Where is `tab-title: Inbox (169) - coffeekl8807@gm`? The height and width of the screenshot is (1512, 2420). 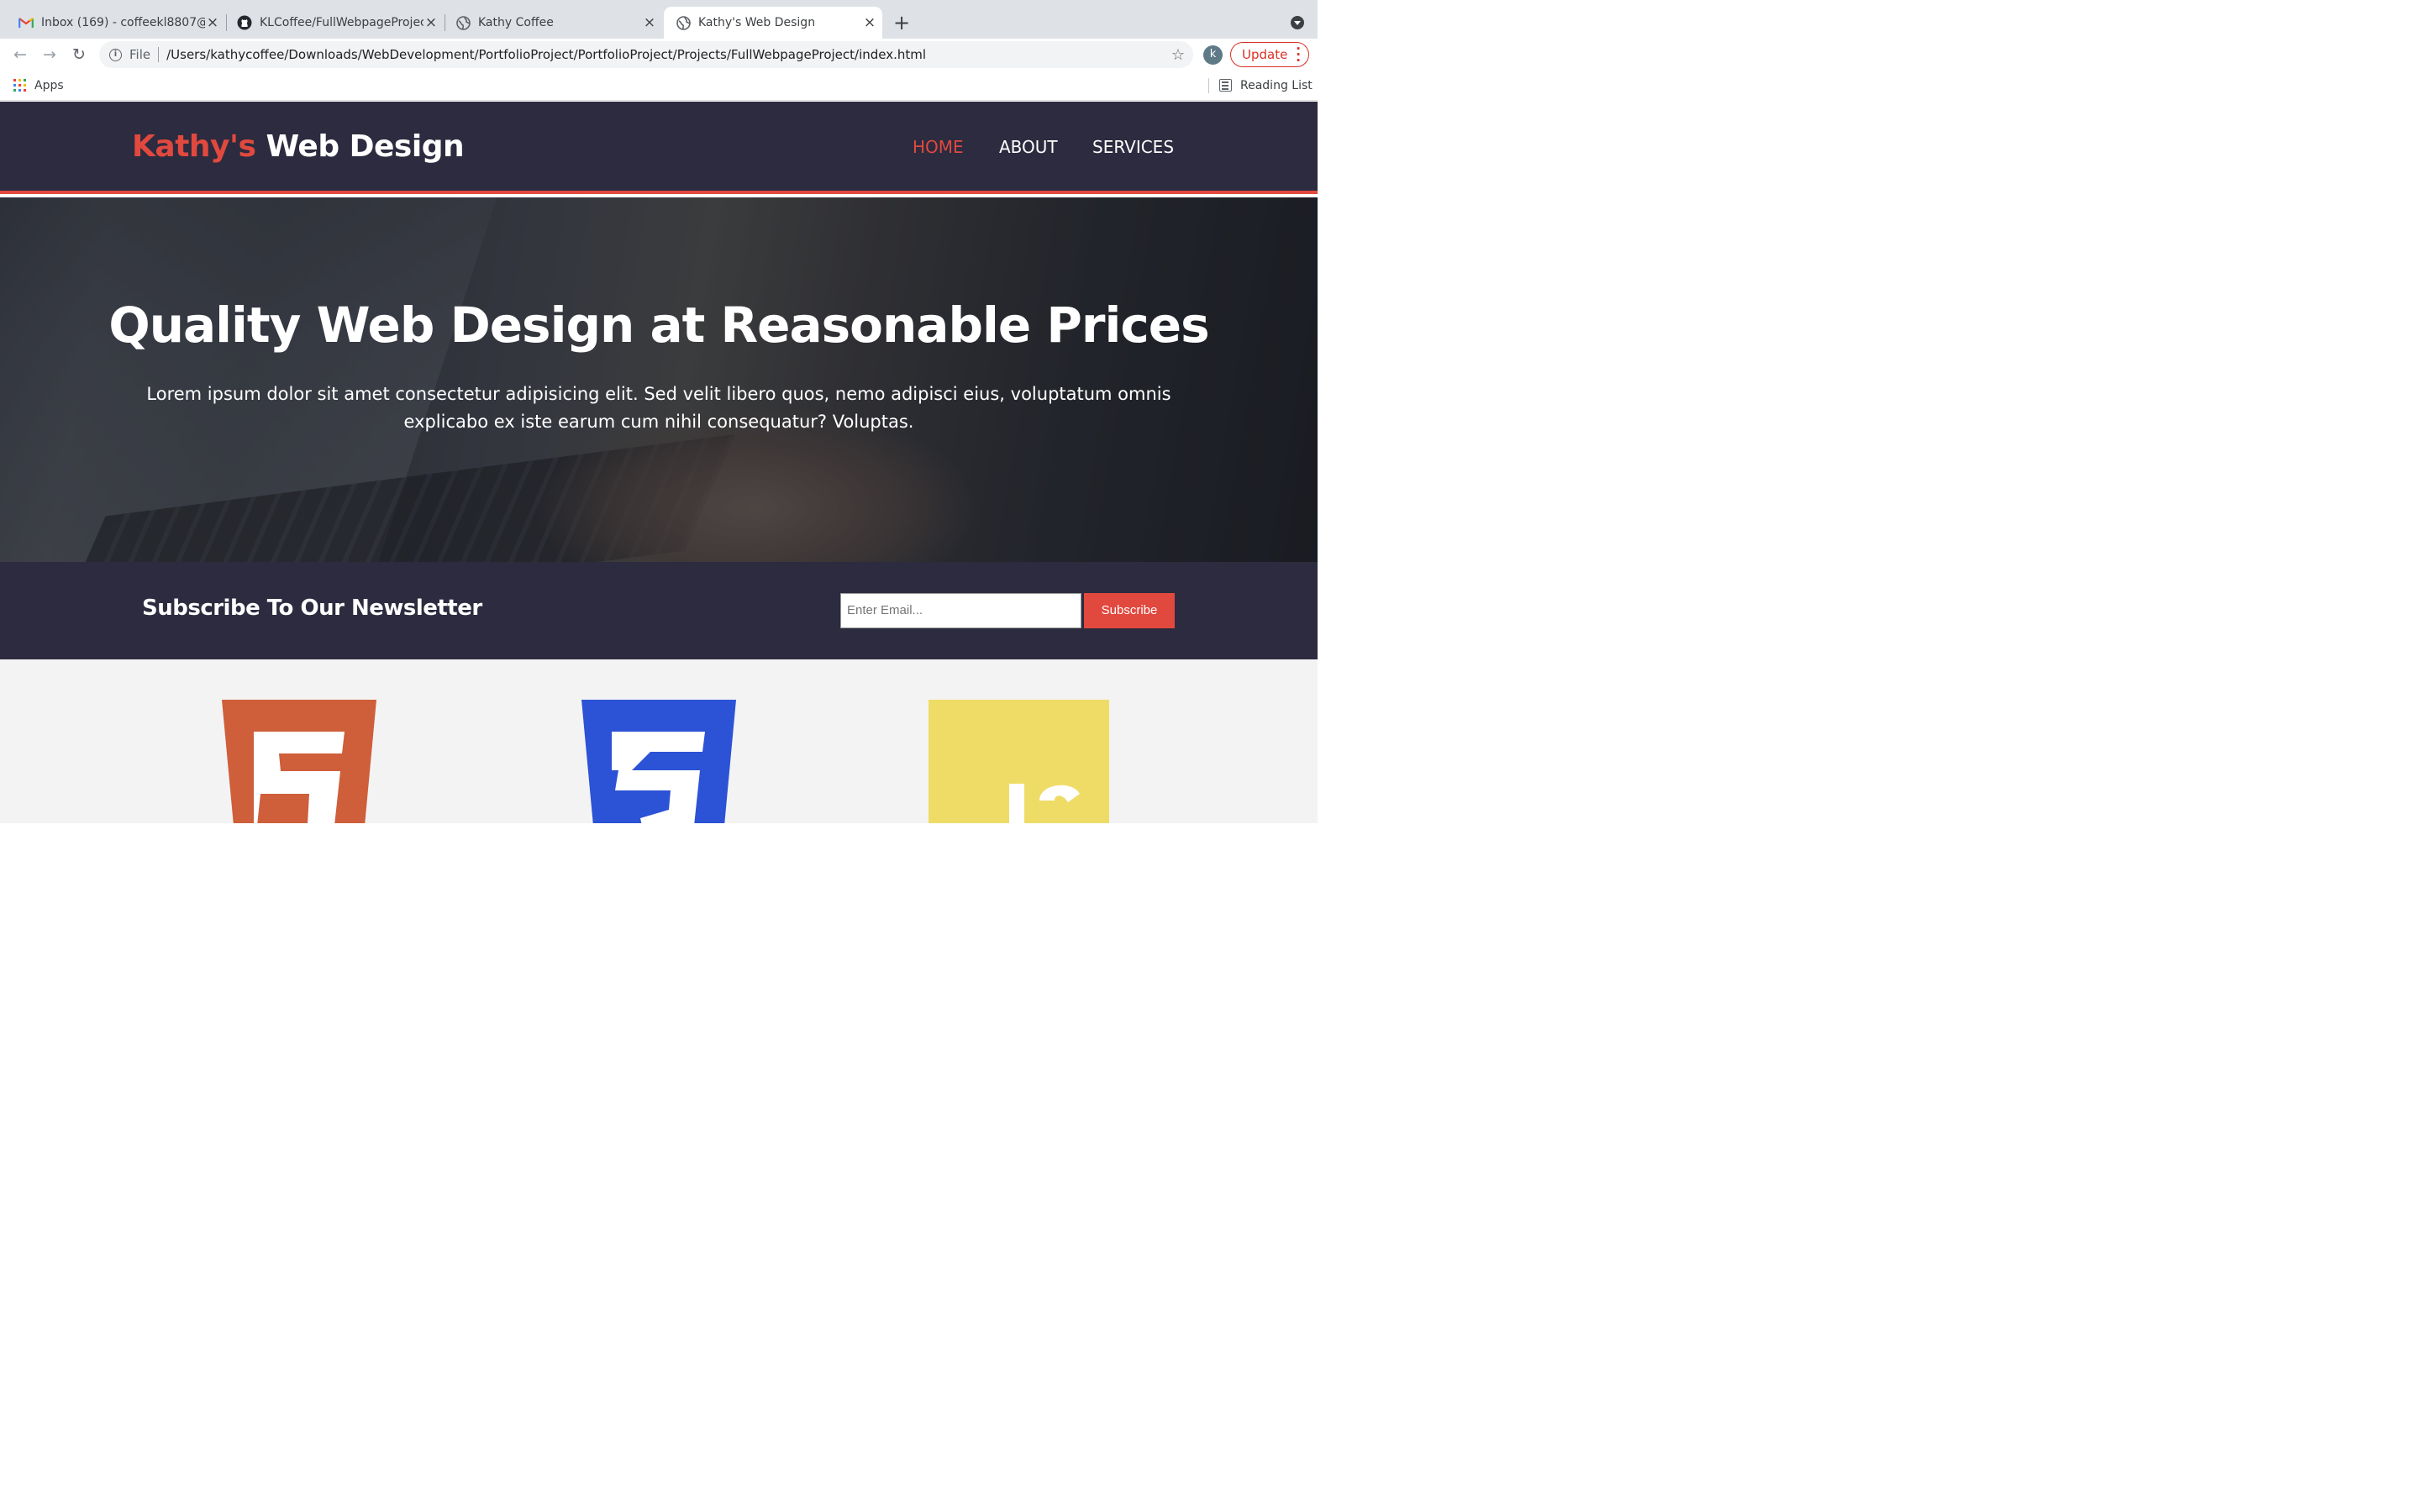
tab-title: Inbox (169) - coffeekl8807@gm is located at coordinates (123, 22).